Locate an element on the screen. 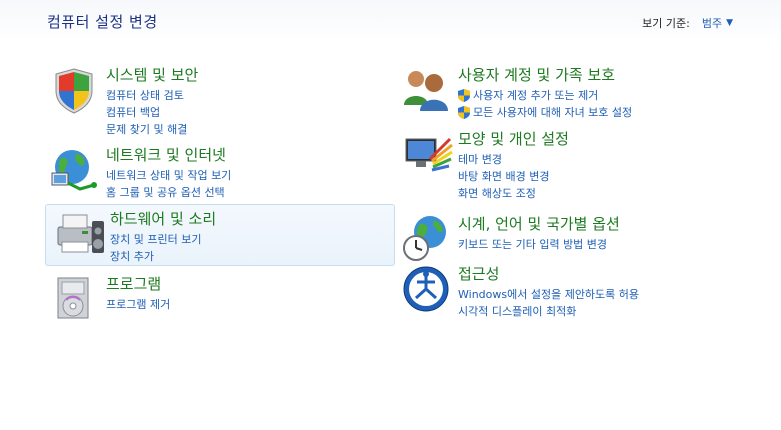 The image size is (781, 430). link-parental-controls-label: 모든 사용자에 대해 자녀 보호 설정 is located at coordinates (553, 112).